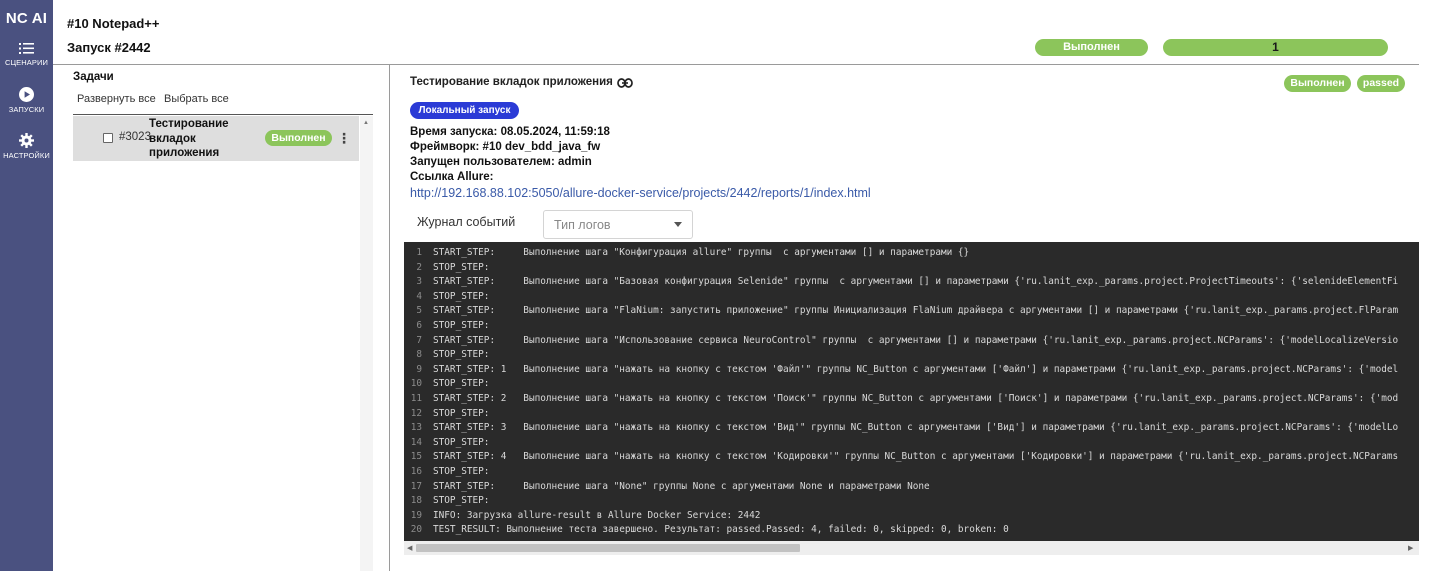 Image resolution: width=1429 pixels, height=571 pixels. What do you see at coordinates (419, 296) in the screenshot?
I see `log-line-number: 4` at bounding box center [419, 296].